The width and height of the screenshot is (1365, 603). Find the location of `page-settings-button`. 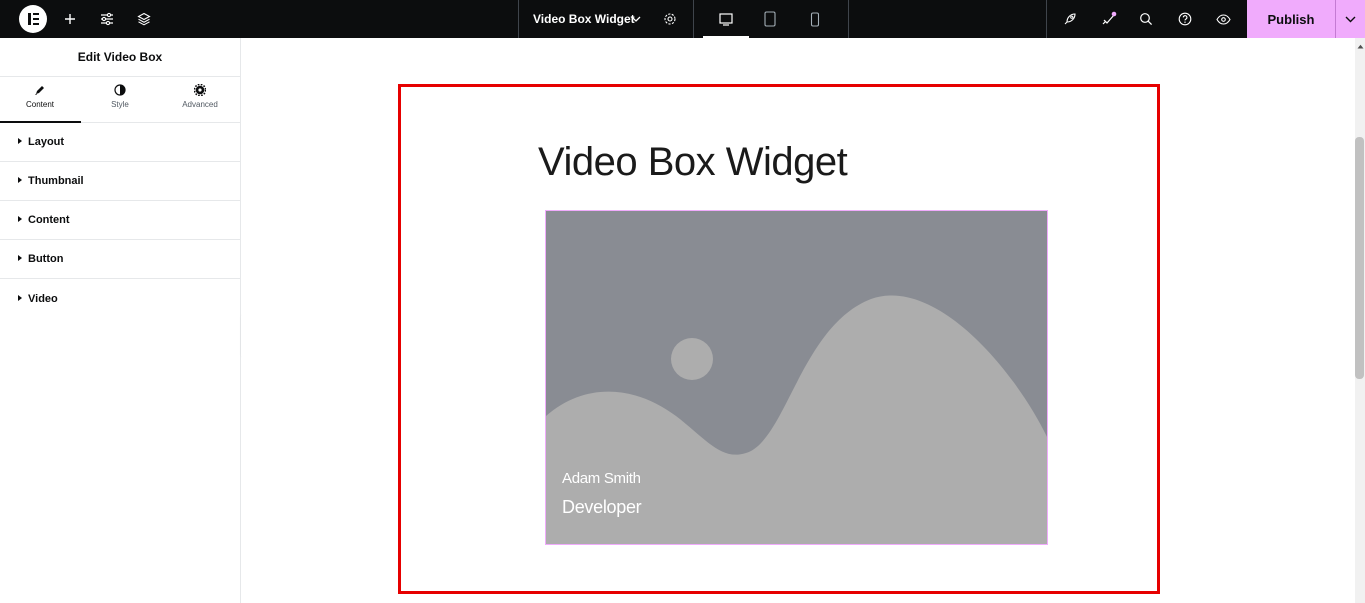

page-settings-button is located at coordinates (670, 19).